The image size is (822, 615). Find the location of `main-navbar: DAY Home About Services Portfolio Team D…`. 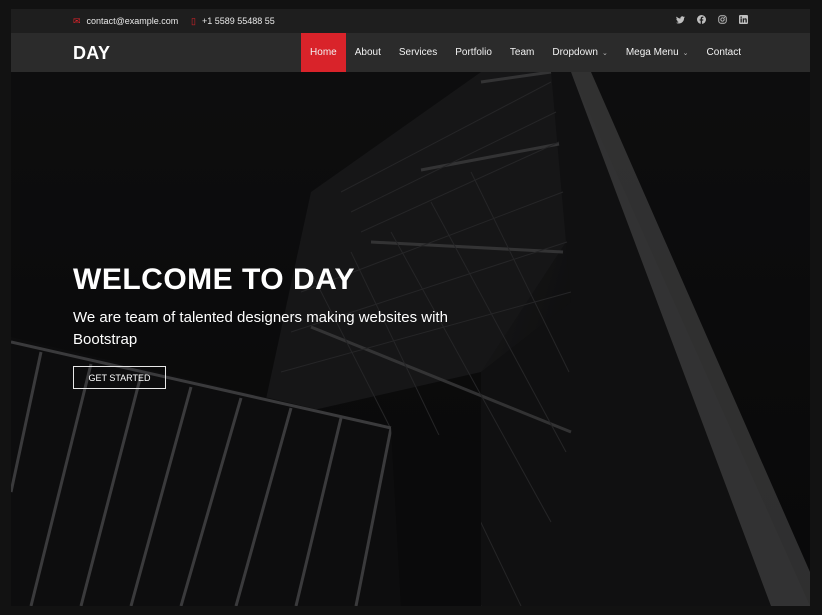

main-navbar: DAY Home About Services Portfolio Team D… is located at coordinates (410, 52).